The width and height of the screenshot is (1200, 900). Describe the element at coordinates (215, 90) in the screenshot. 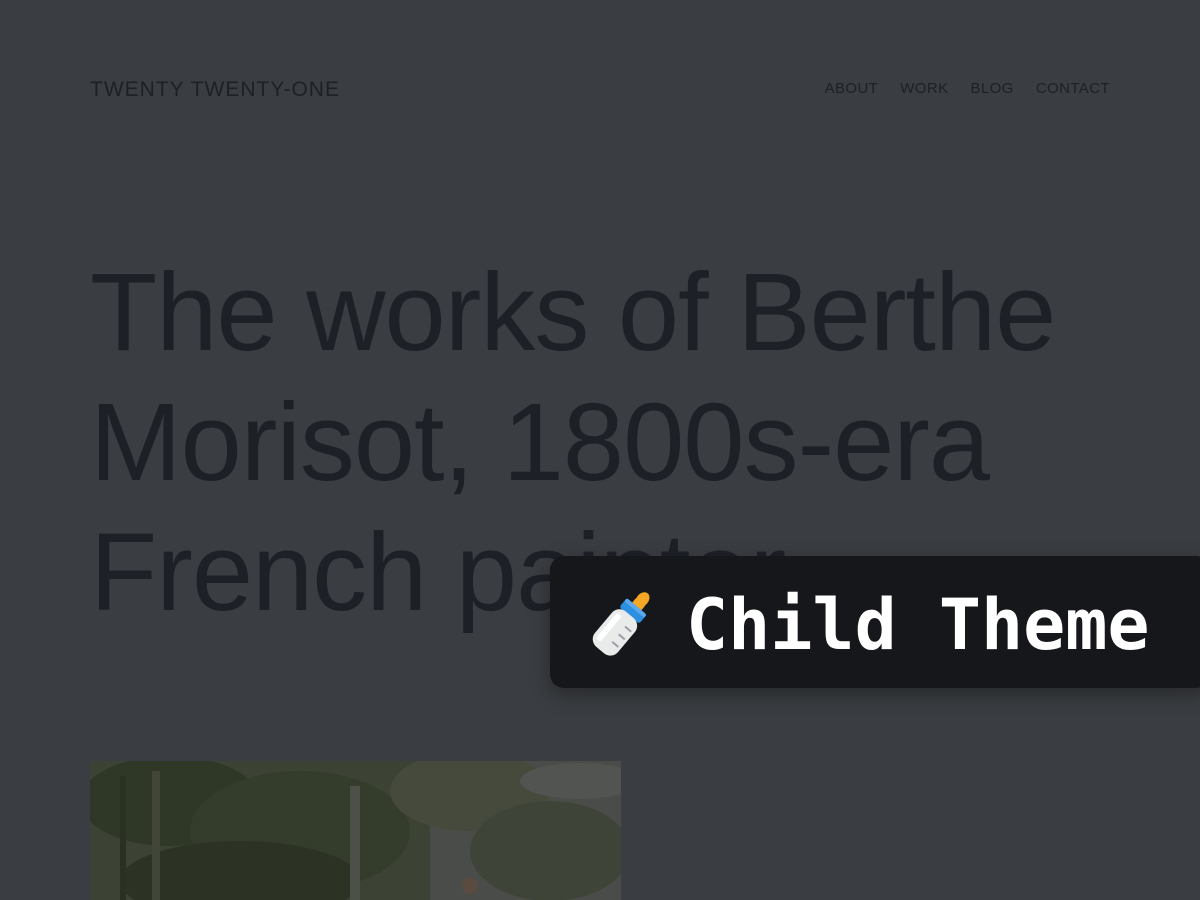

I see `site-title: TWENTY TWENTY-ONE` at that location.